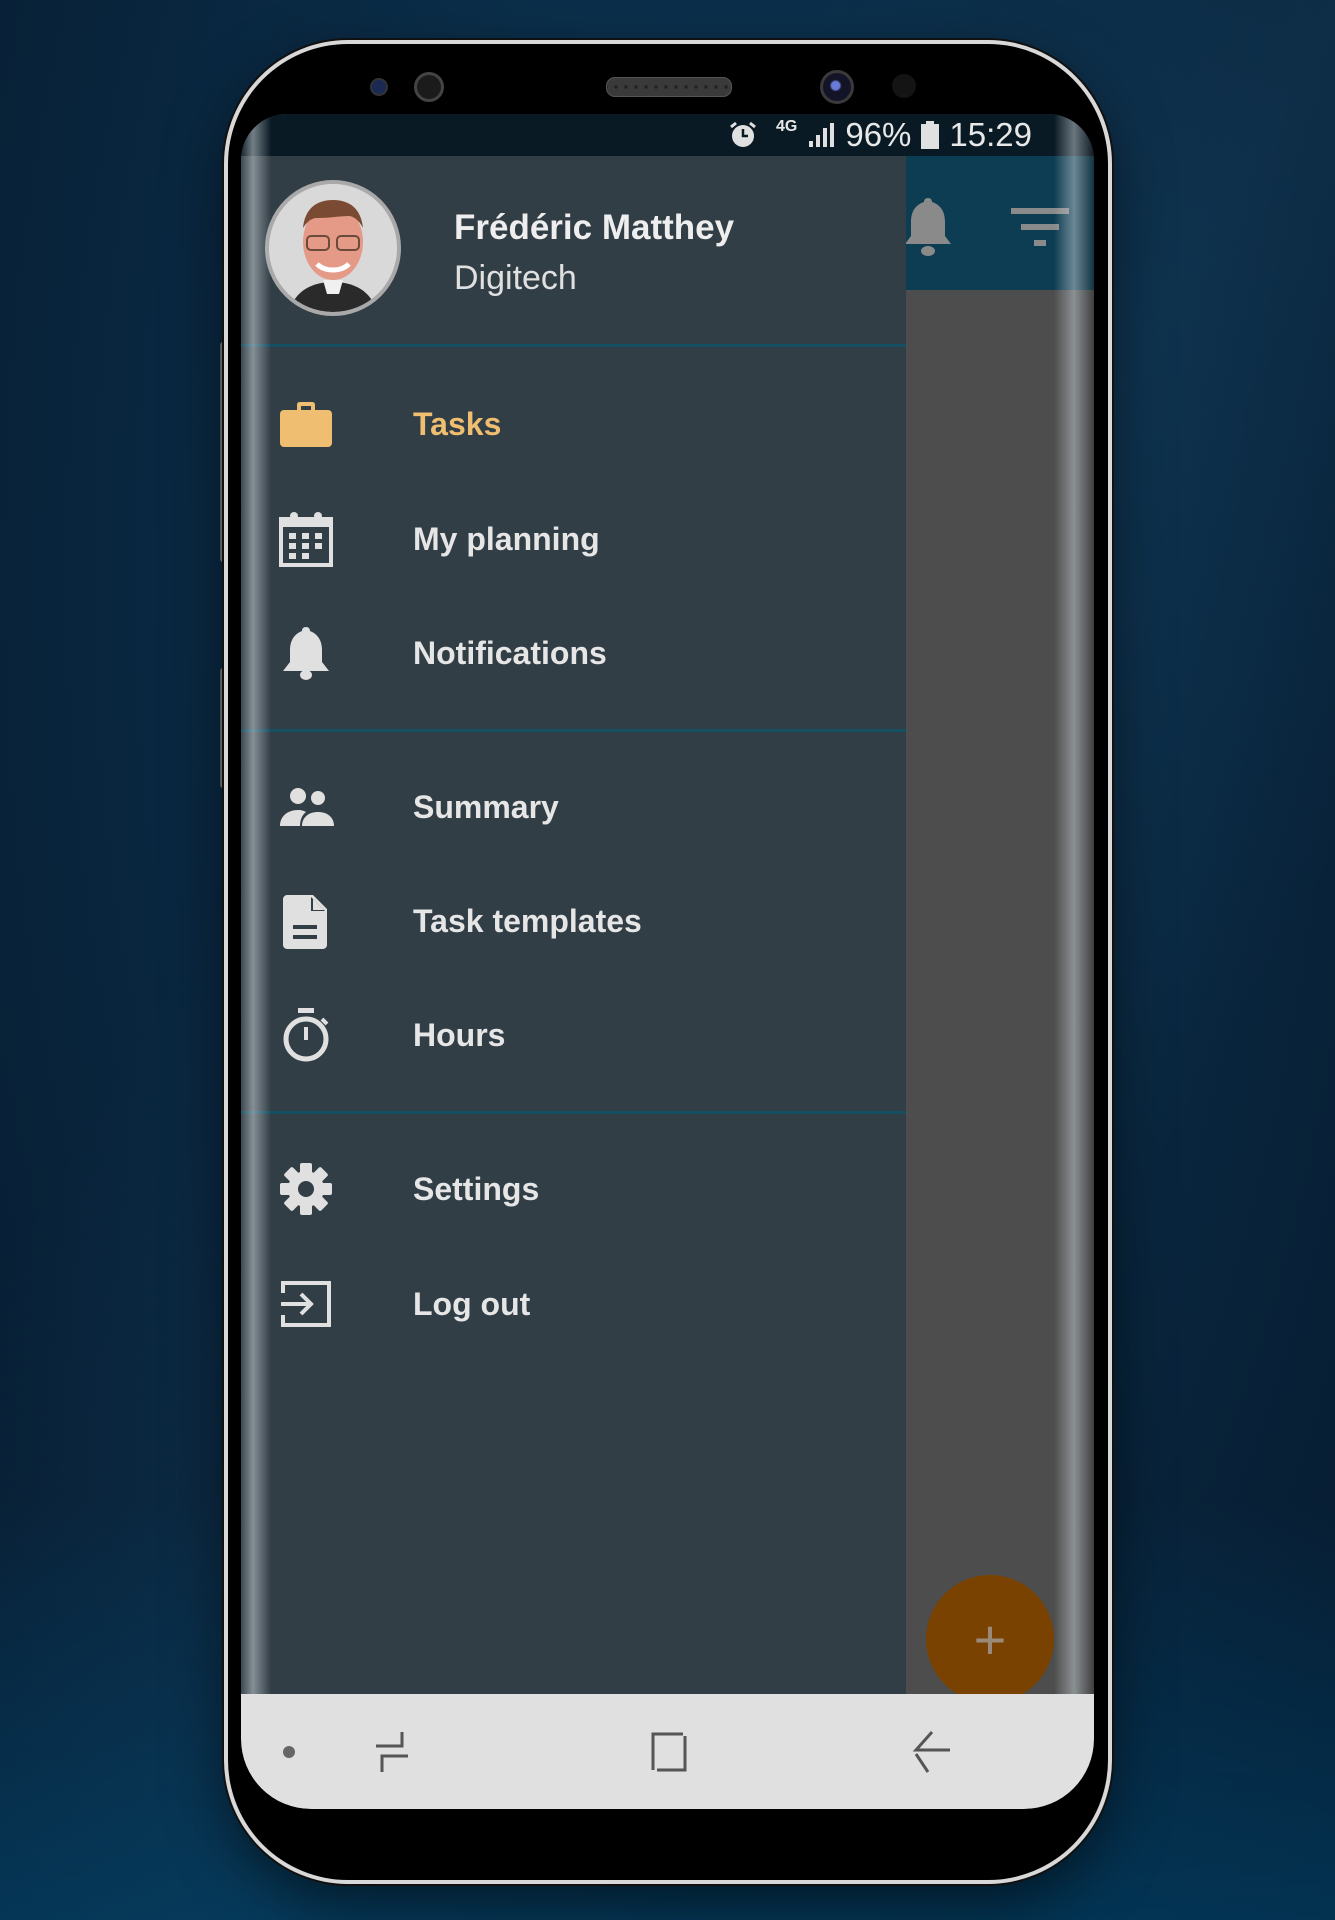 This screenshot has width=1335, height=1920. What do you see at coordinates (223, 452) in the screenshot?
I see `volume-up-button` at bounding box center [223, 452].